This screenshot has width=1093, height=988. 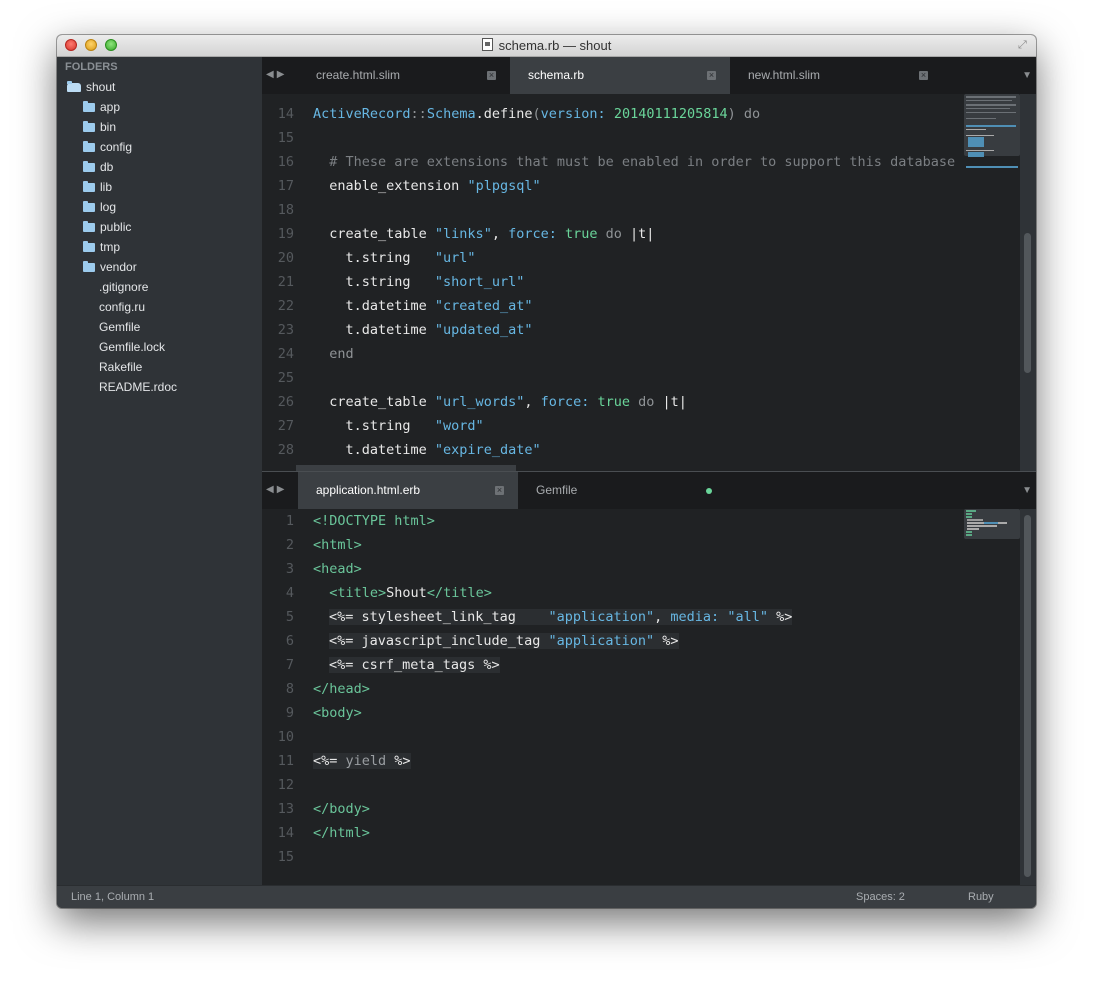 I want to click on folder-lib: lib, so click(x=97, y=187).